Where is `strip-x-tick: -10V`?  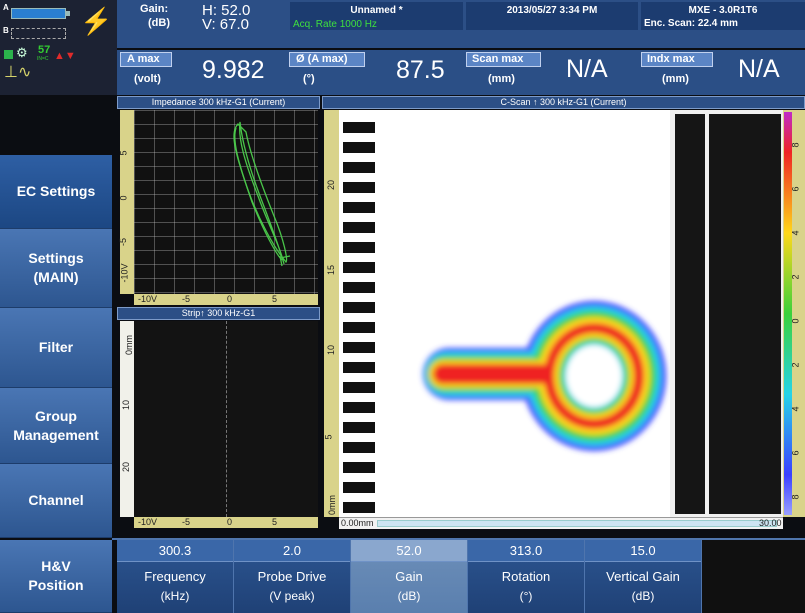
strip-x-tick: -10V is located at coordinates (148, 522).